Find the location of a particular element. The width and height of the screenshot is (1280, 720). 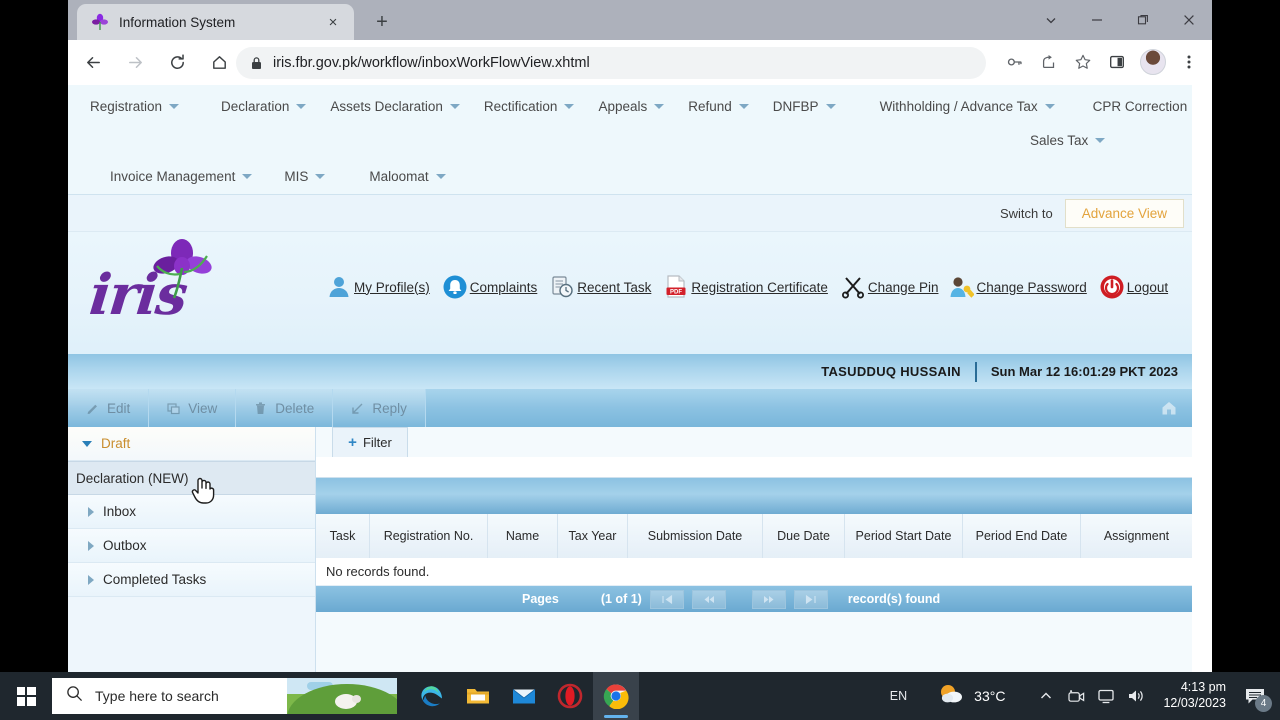

menu-refund: Refund is located at coordinates (718, 106).